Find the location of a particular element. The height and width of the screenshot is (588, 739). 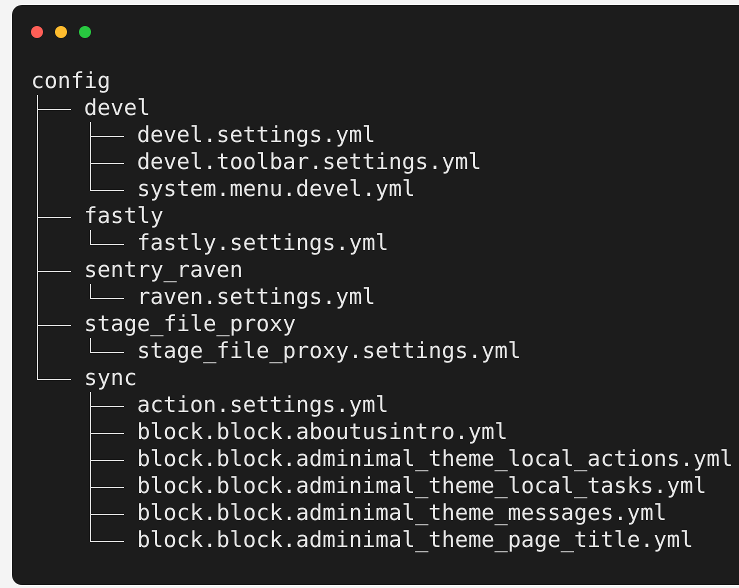

tree-item: config is located at coordinates (70, 81).